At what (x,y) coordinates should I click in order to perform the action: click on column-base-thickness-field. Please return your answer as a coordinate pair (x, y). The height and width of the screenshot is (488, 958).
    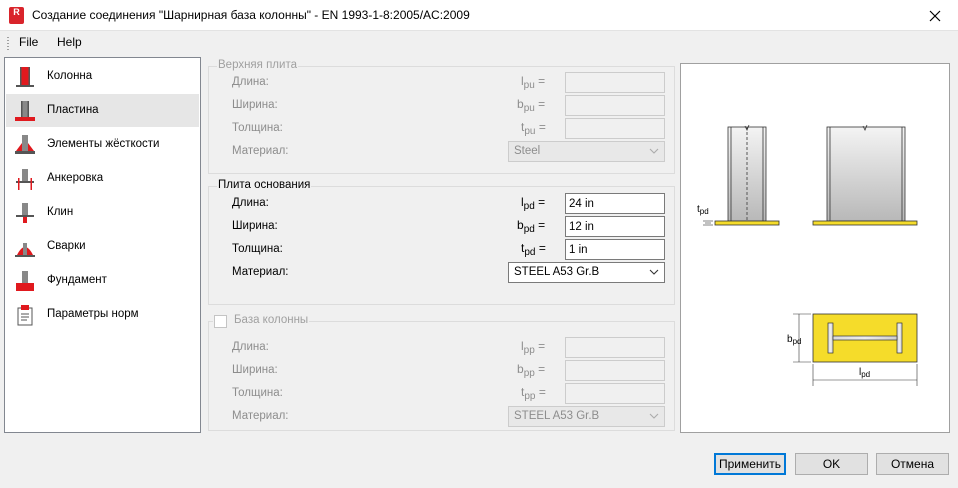
    Looking at the image, I should click on (615, 393).